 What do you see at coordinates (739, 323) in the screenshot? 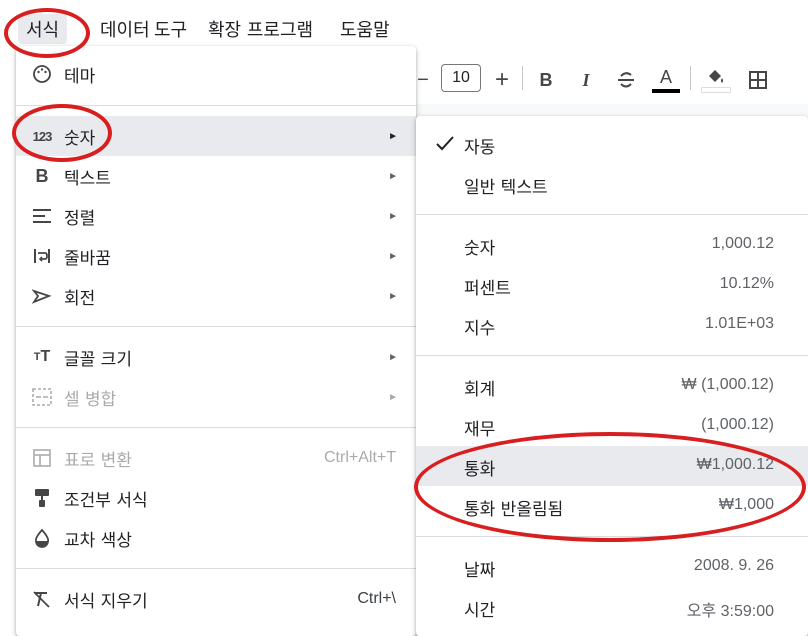
I see `format-example: 1.01E+03` at bounding box center [739, 323].